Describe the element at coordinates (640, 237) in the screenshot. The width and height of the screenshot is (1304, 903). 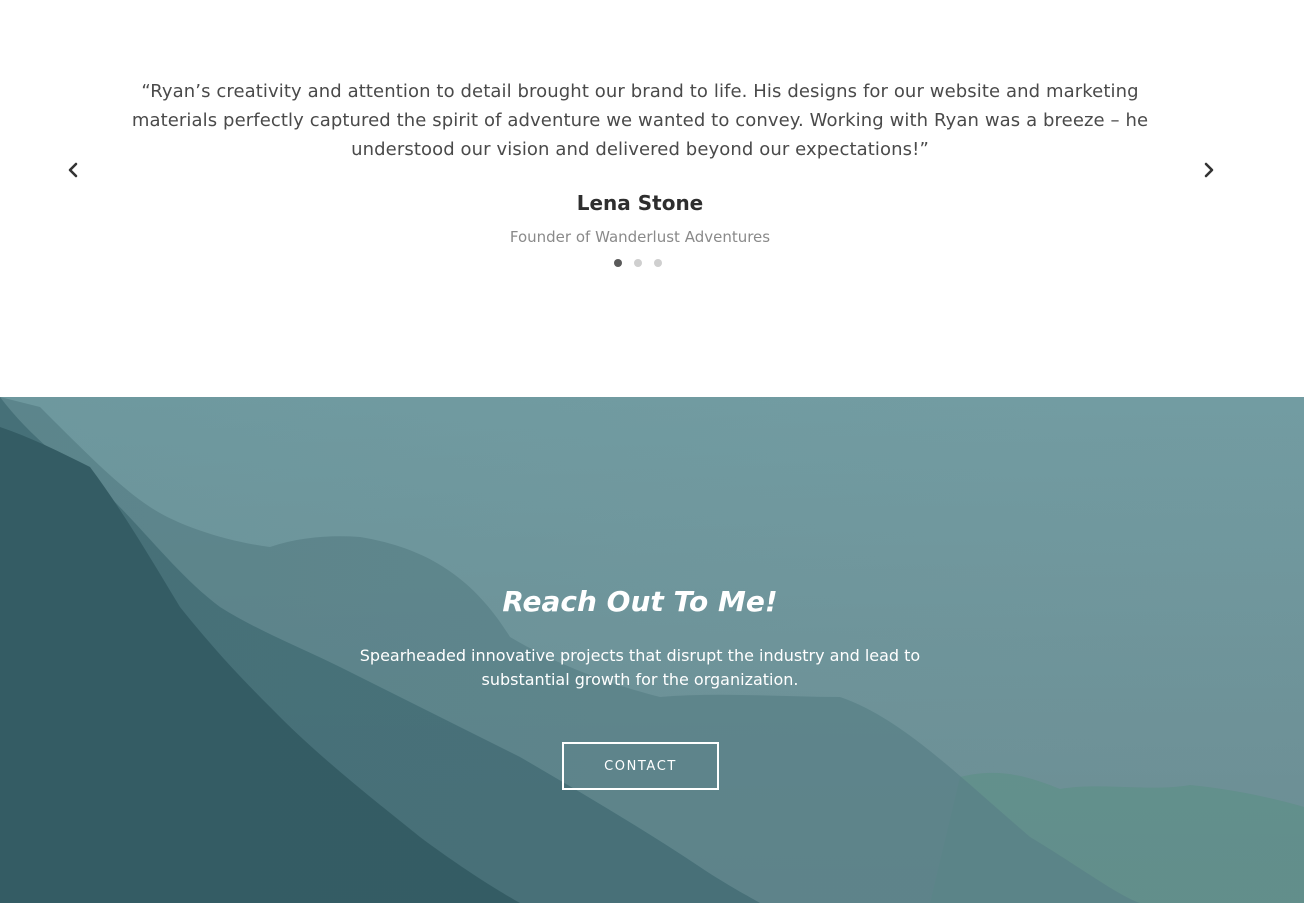
I see `testimonial-author-title: Founder of Wanderlust Adventures` at that location.